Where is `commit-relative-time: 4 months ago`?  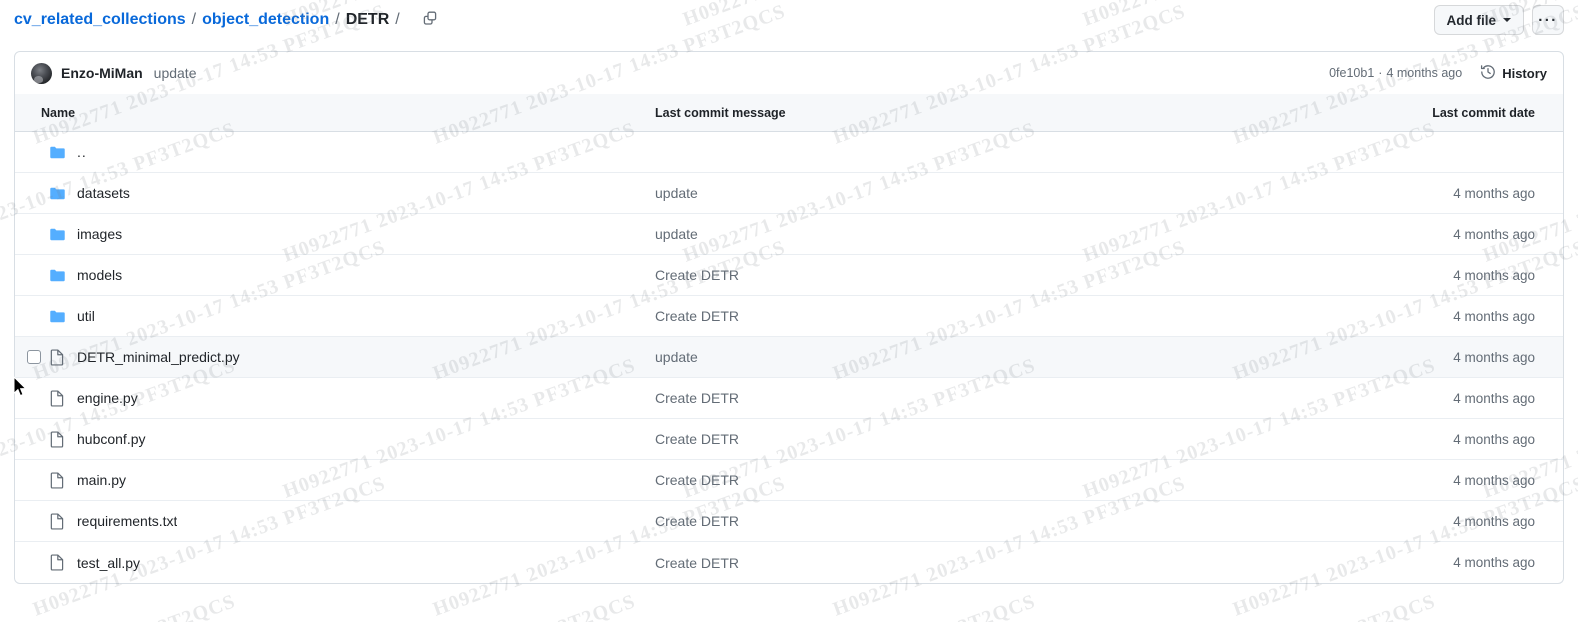 commit-relative-time: 4 months ago is located at coordinates (1424, 73).